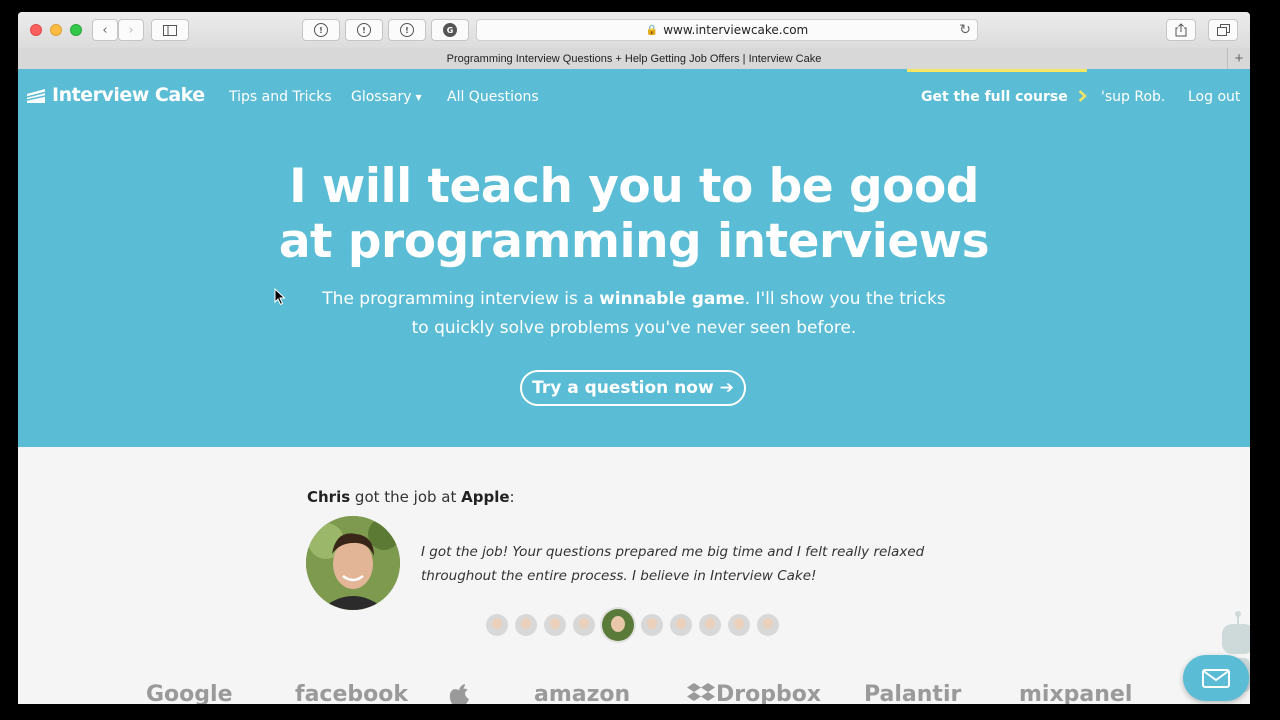 This screenshot has height=720, width=1280. What do you see at coordinates (634, 186) in the screenshot?
I see `headline-line-1: I will teach you to be good` at bounding box center [634, 186].